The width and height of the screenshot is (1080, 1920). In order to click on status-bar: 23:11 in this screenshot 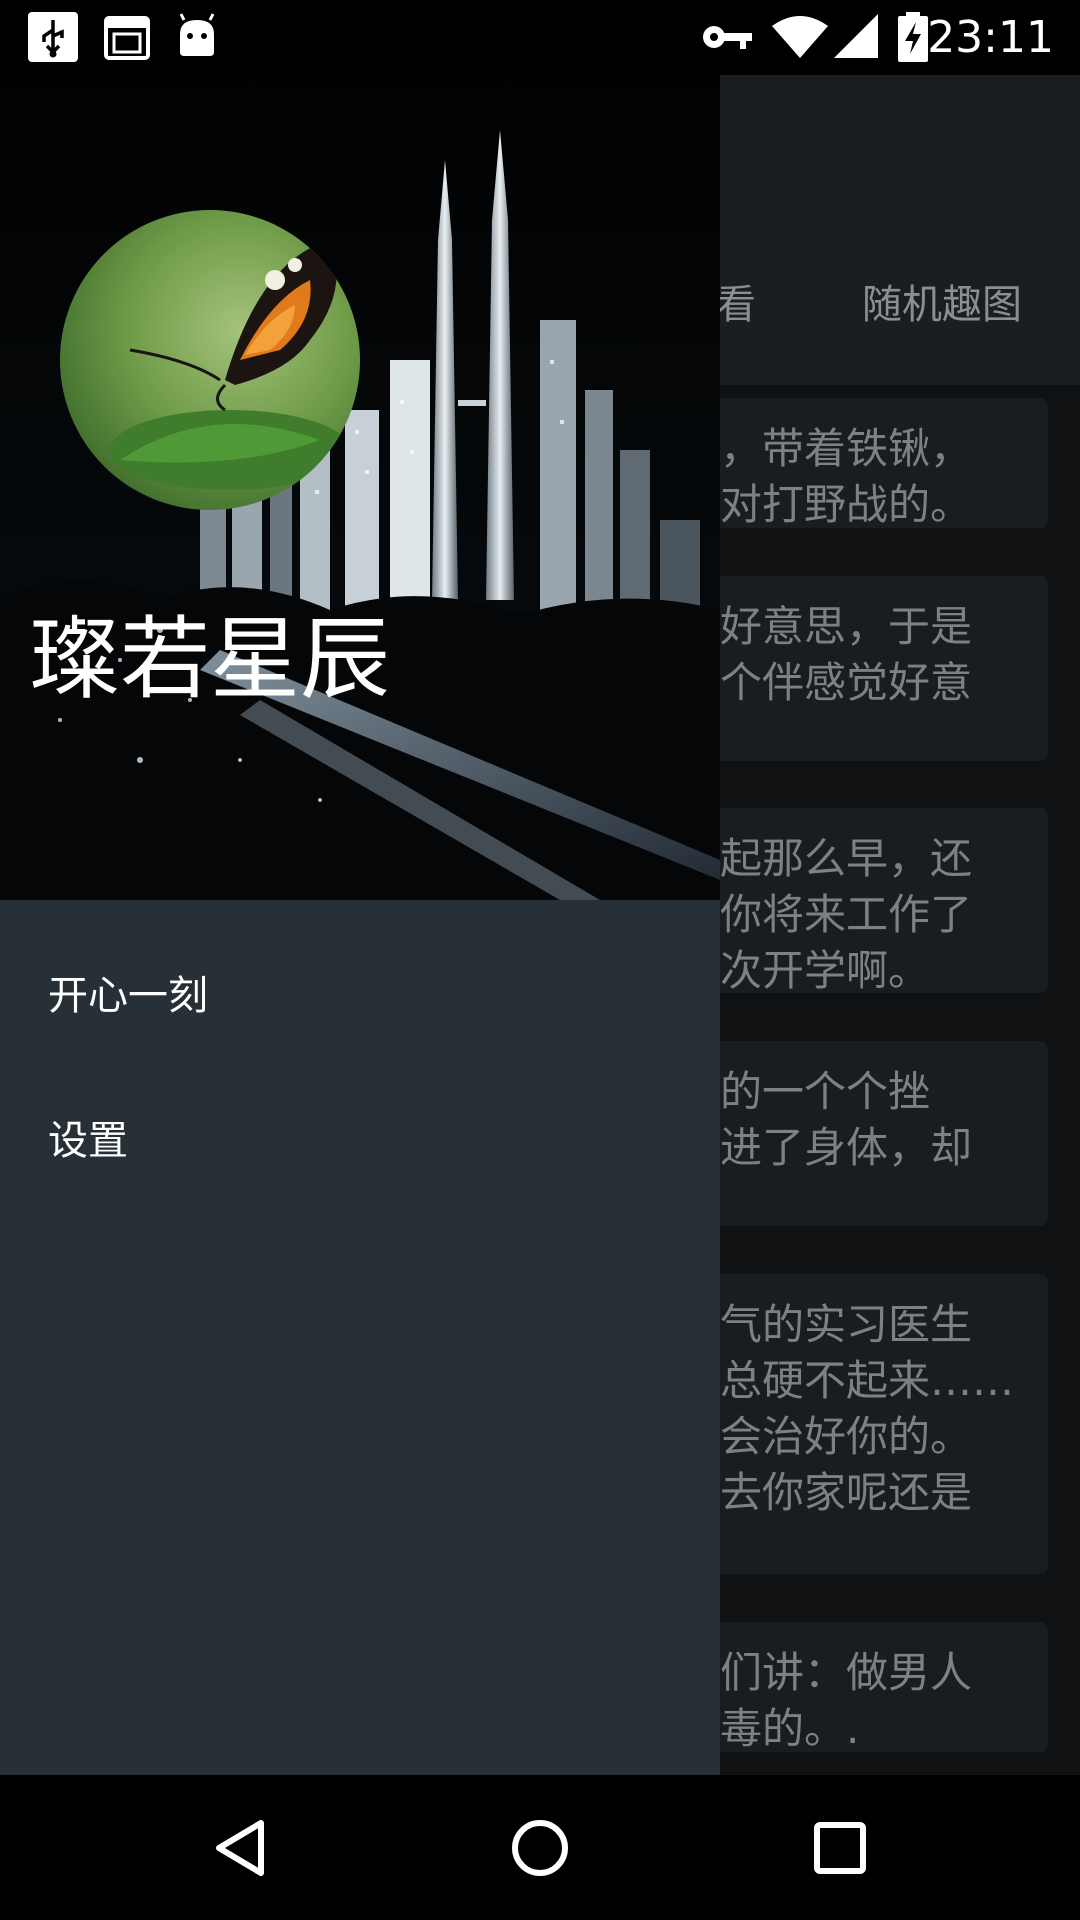, I will do `click(540, 37)`.